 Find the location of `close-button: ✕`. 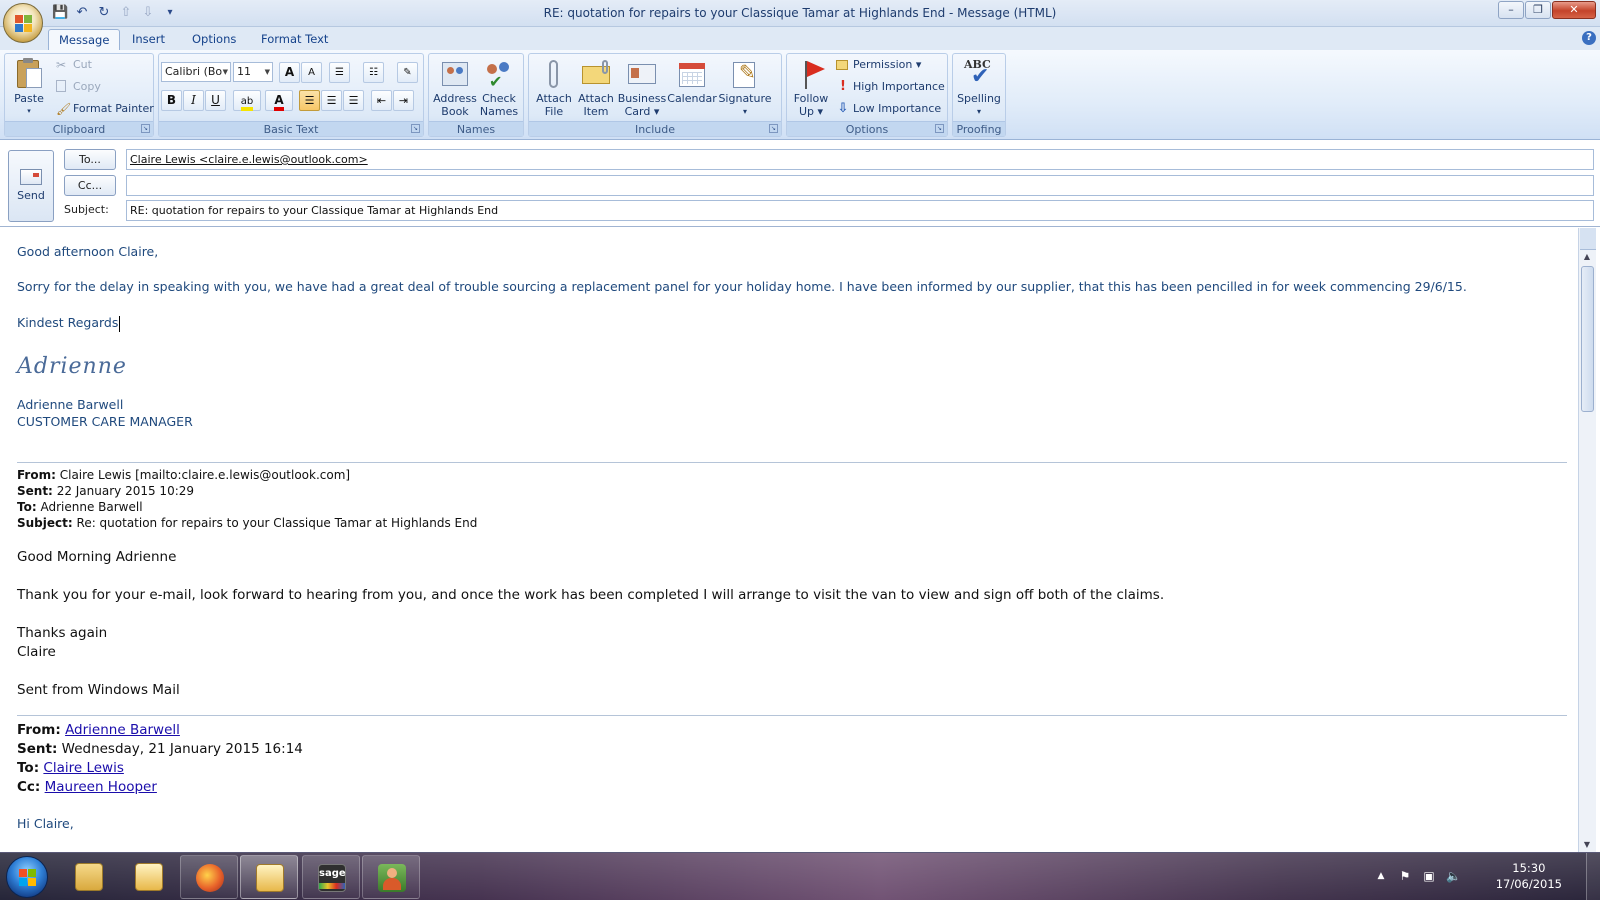

close-button: ✕ is located at coordinates (1574, 10).